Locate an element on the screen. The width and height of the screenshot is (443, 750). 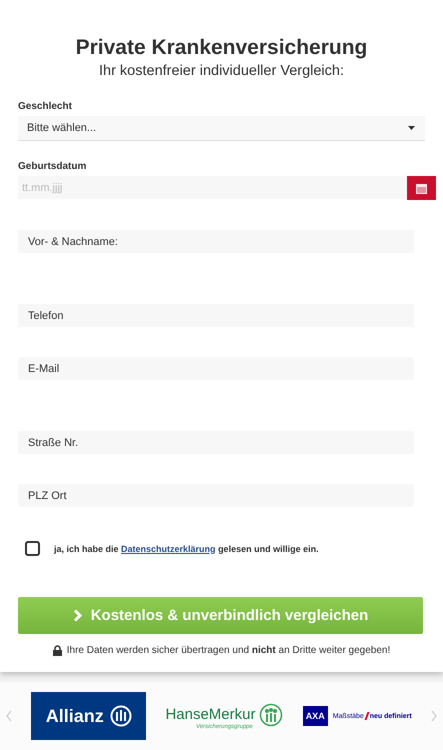
lock-icon is located at coordinates (57, 650).